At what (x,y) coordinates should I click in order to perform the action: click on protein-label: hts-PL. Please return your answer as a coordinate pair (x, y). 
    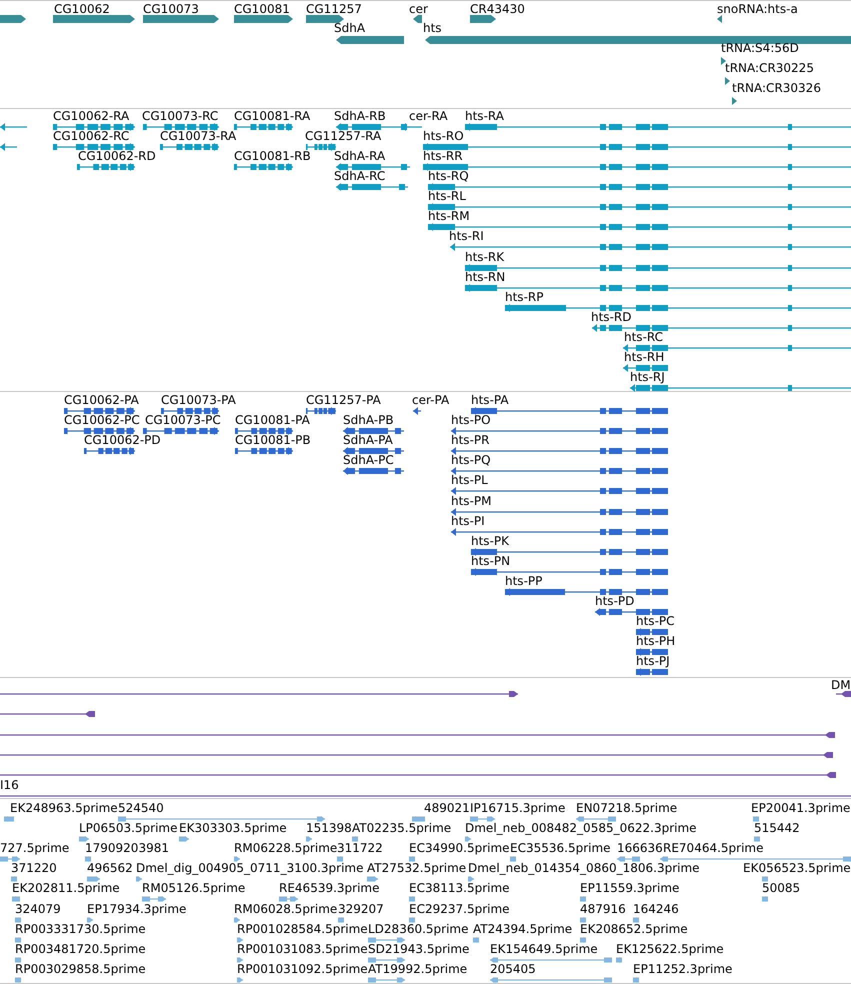
    Looking at the image, I should click on (469, 480).